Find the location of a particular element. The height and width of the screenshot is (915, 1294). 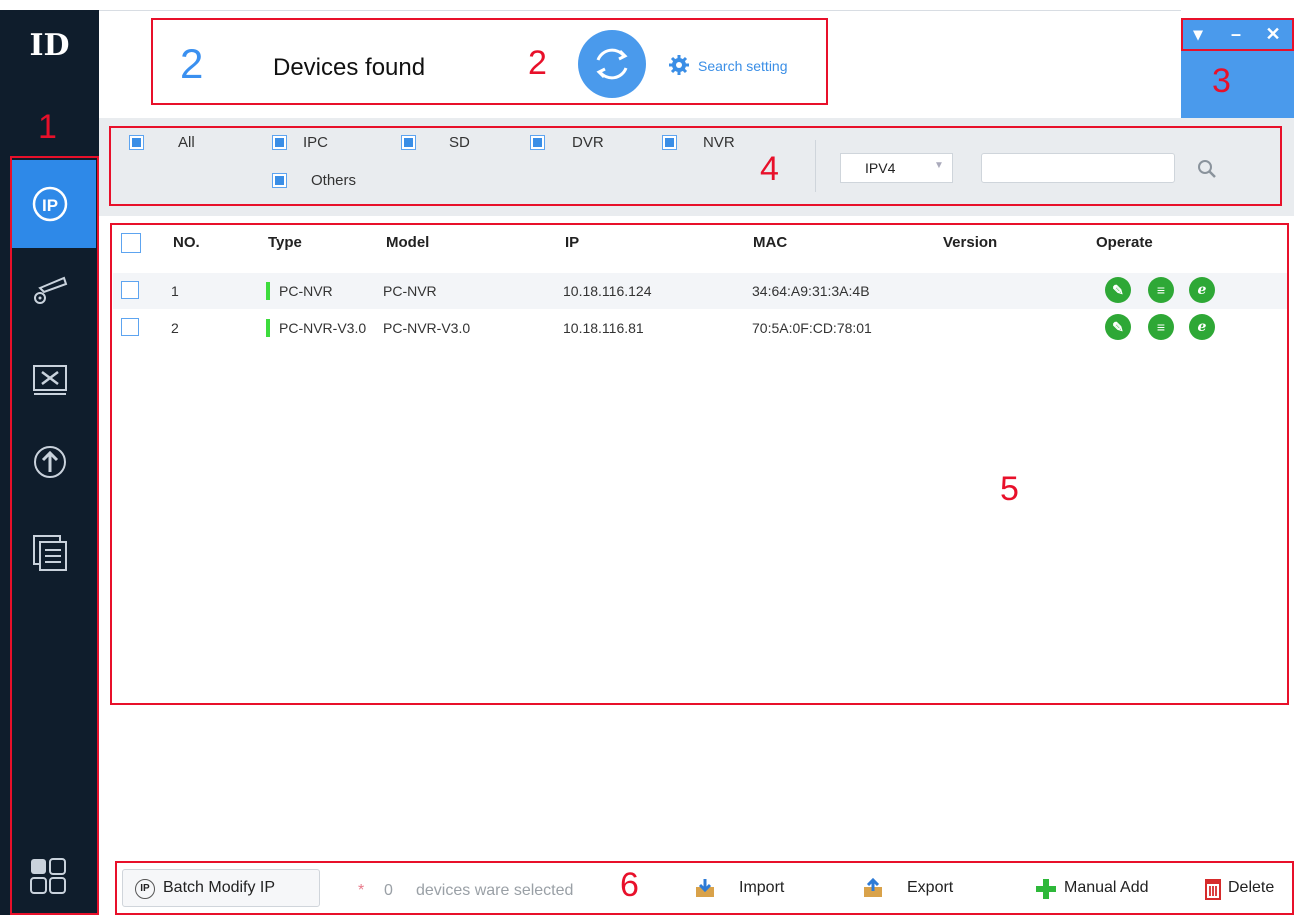

annotation-number-2: 2 is located at coordinates (537, 63).